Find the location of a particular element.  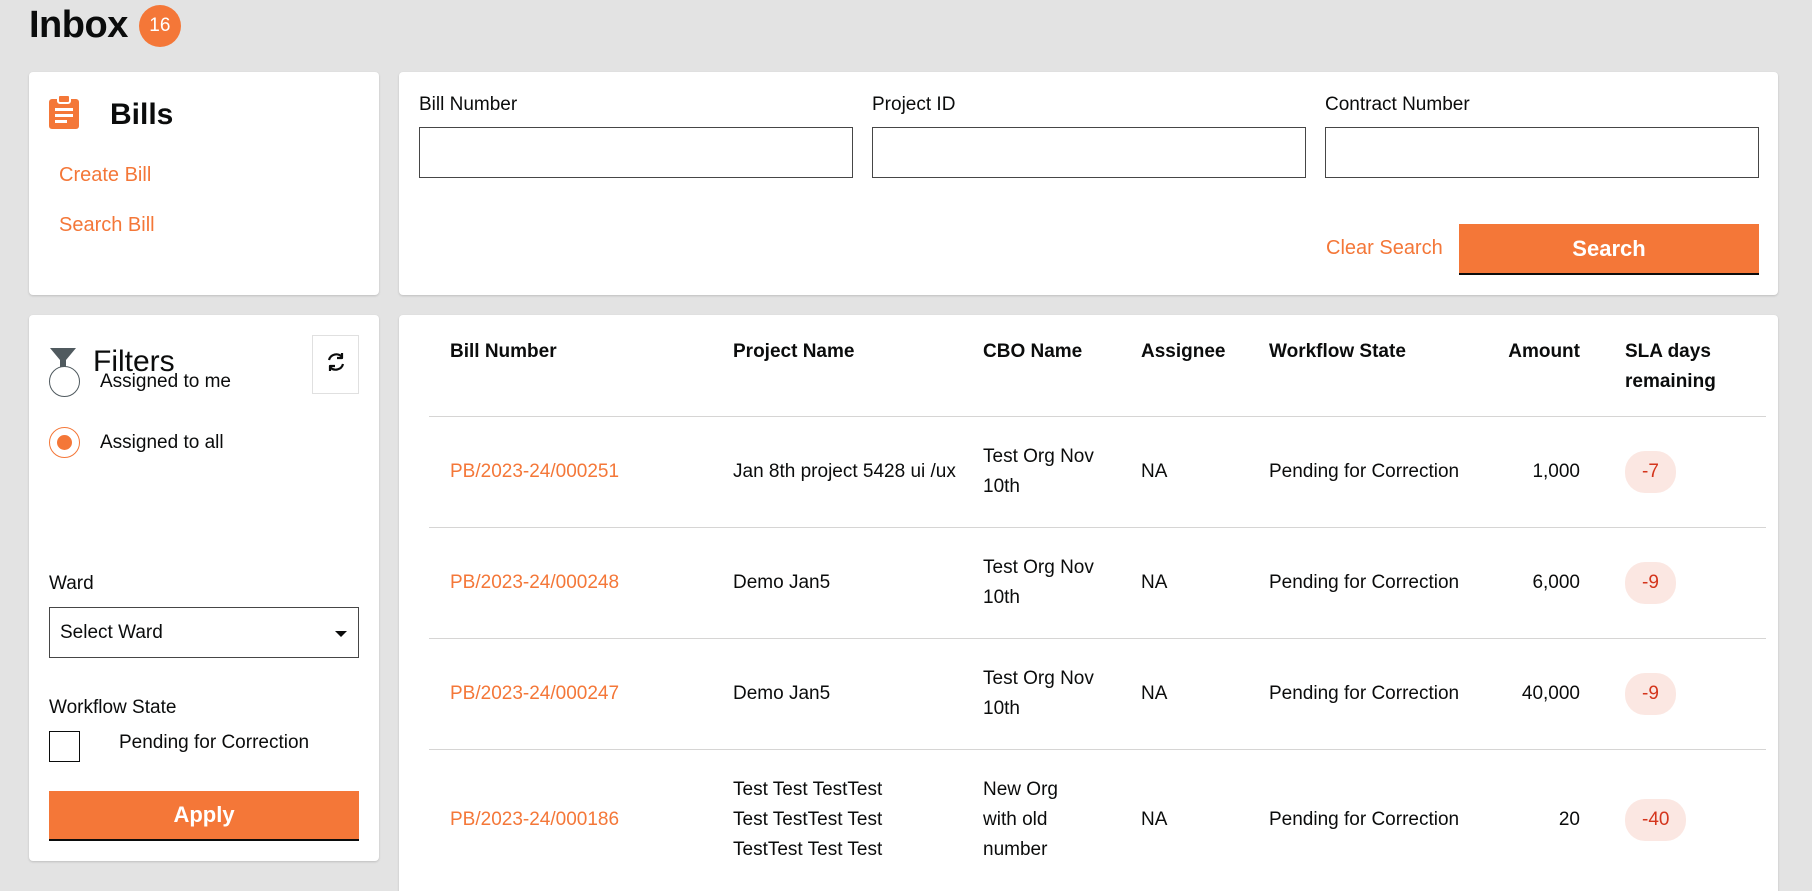

project-name-cell: Jan 8th project 5428 ui /ux is located at coordinates (844, 471).